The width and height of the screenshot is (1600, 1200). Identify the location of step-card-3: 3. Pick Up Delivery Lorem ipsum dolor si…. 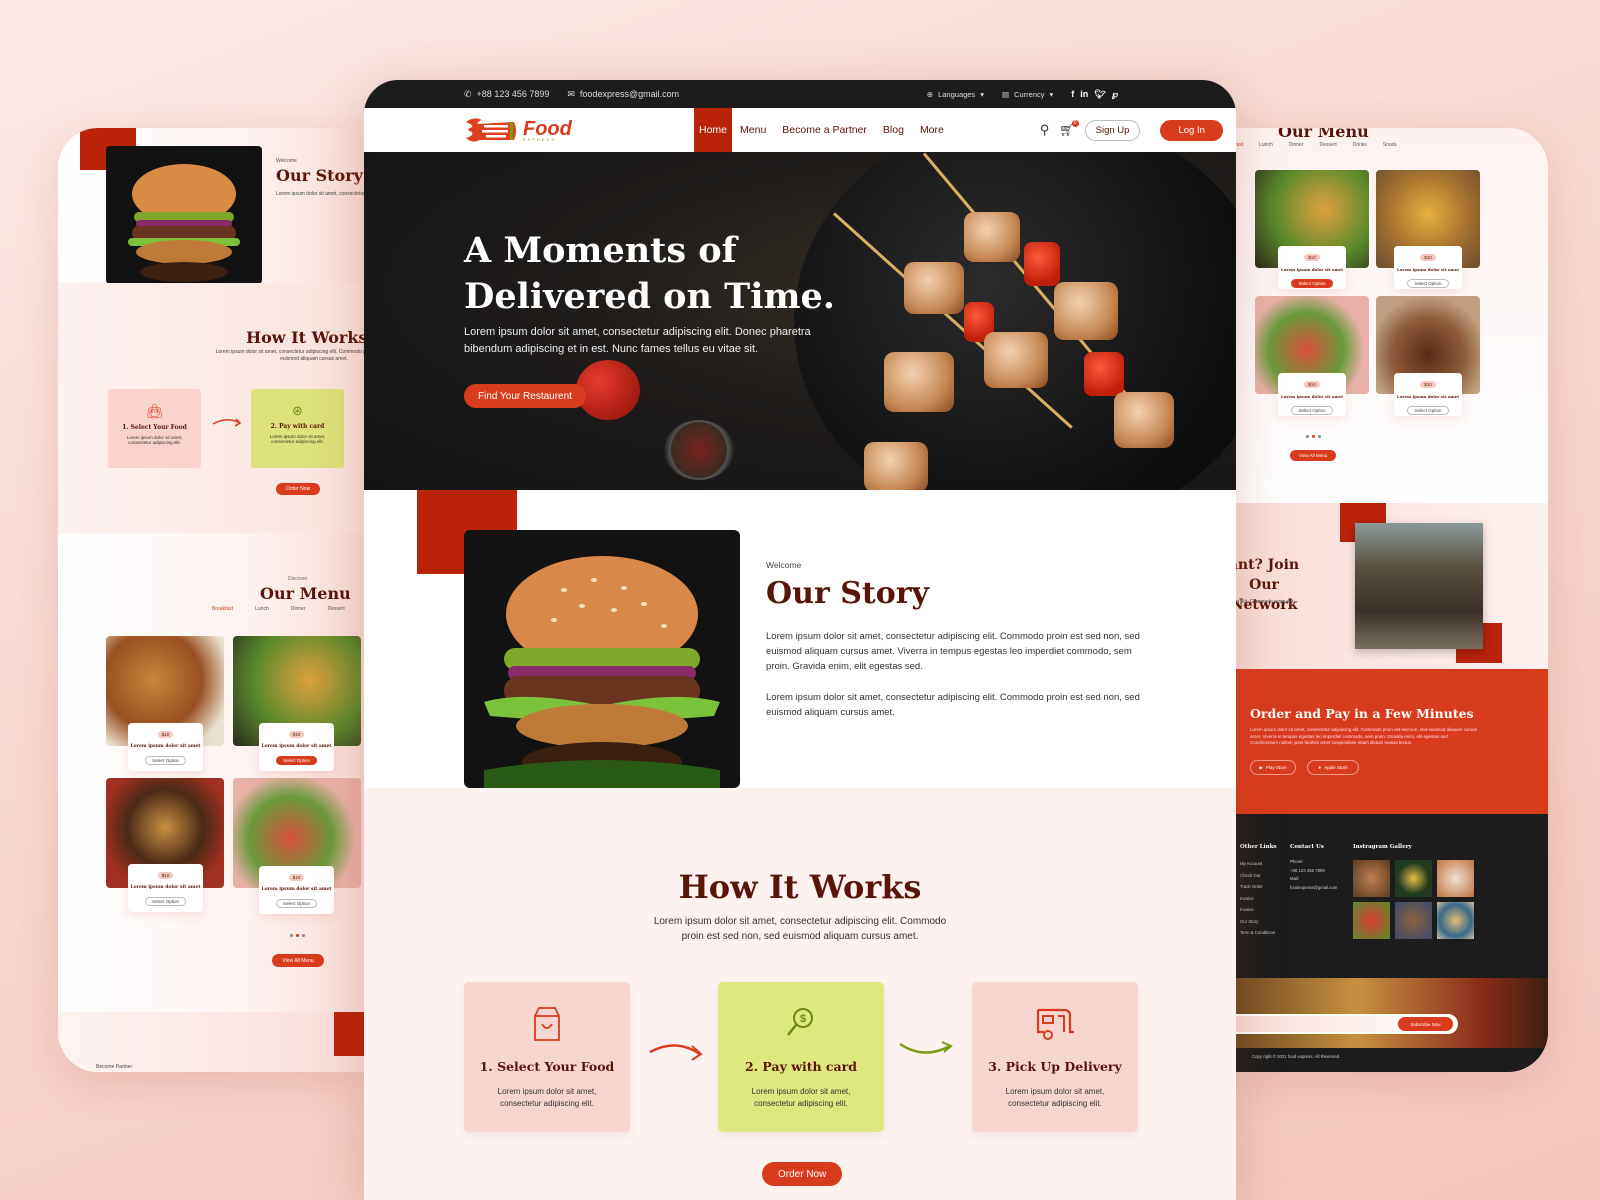
(1055, 1057).